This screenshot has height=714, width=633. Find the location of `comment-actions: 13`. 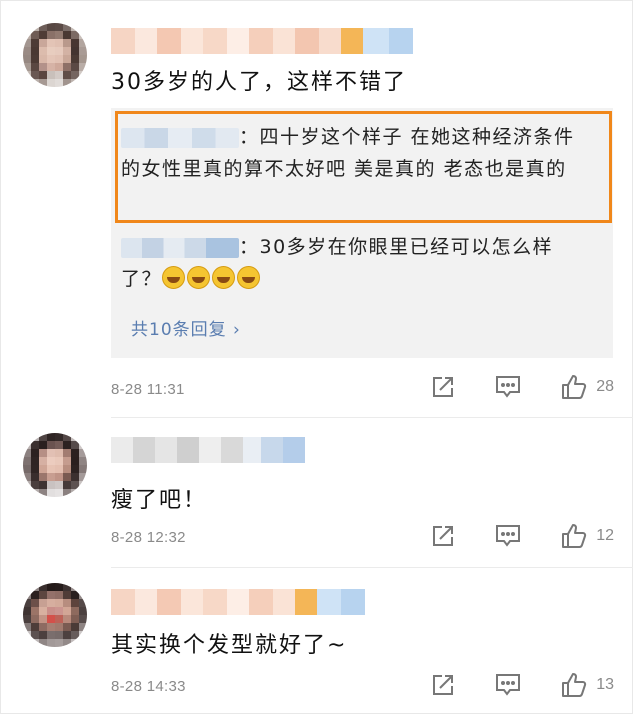

comment-actions: 13 is located at coordinates (503, 685).